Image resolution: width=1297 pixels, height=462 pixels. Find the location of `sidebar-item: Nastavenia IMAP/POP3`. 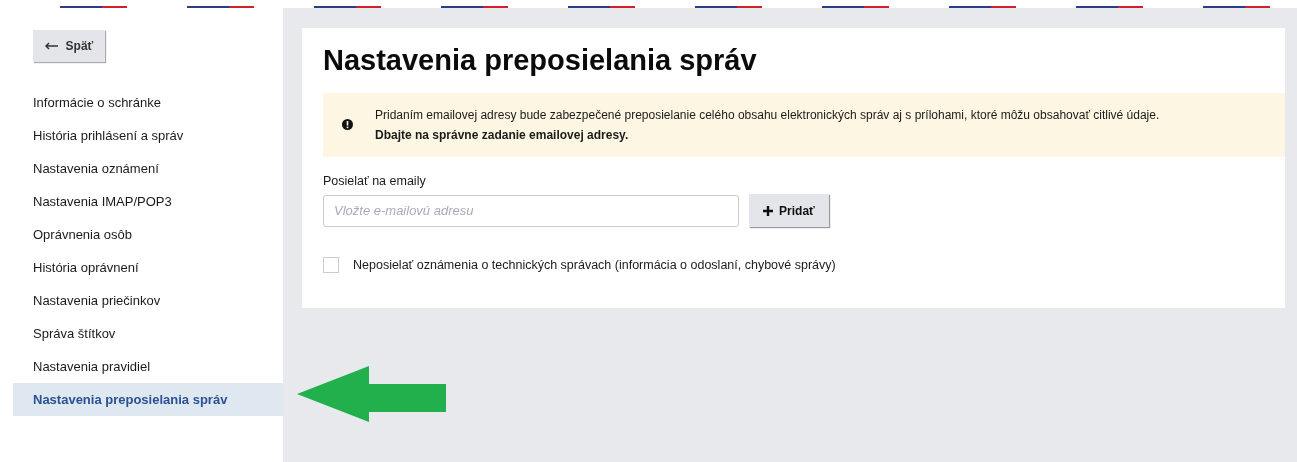

sidebar-item: Nastavenia IMAP/POP3 is located at coordinates (148, 201).